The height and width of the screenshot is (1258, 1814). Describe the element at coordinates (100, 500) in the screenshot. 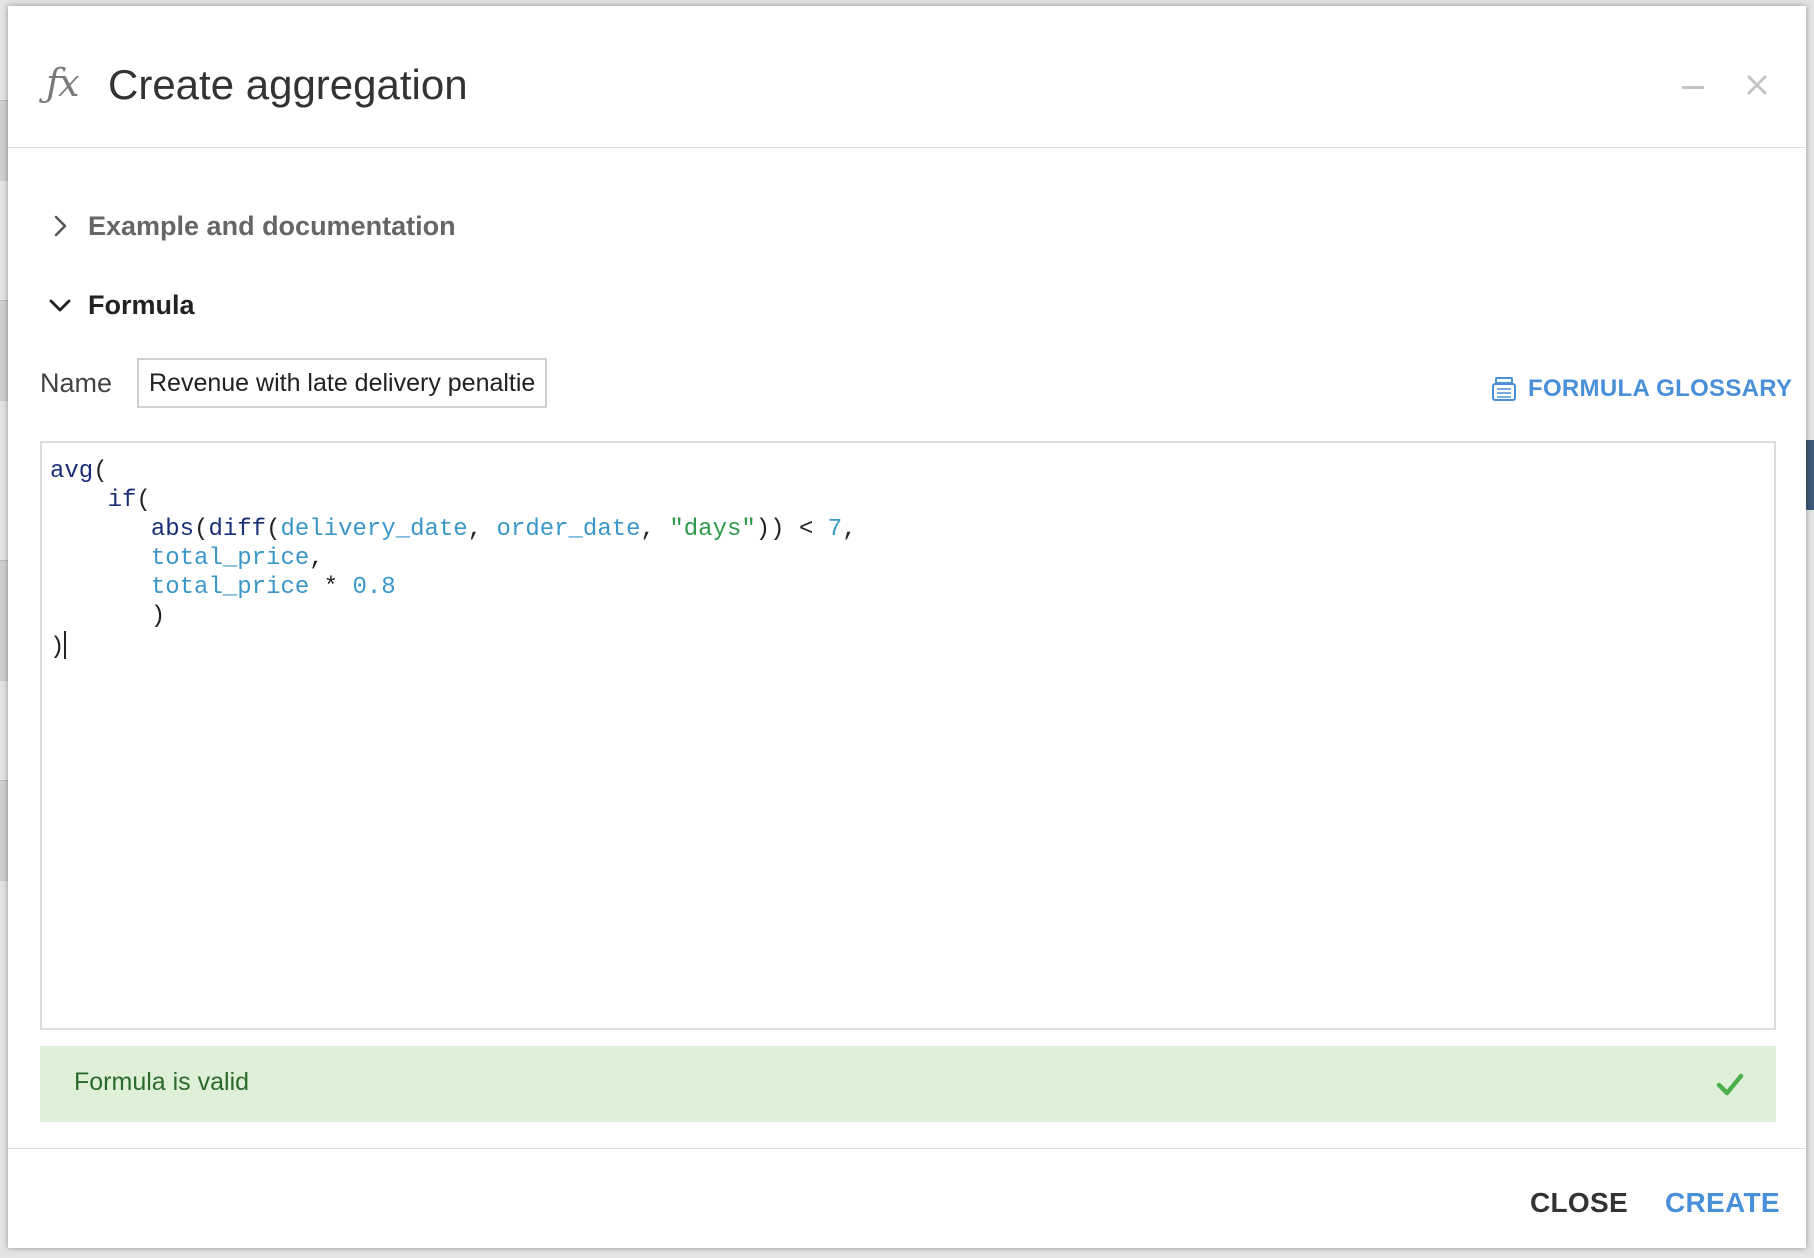

I see `code-line: if(` at that location.